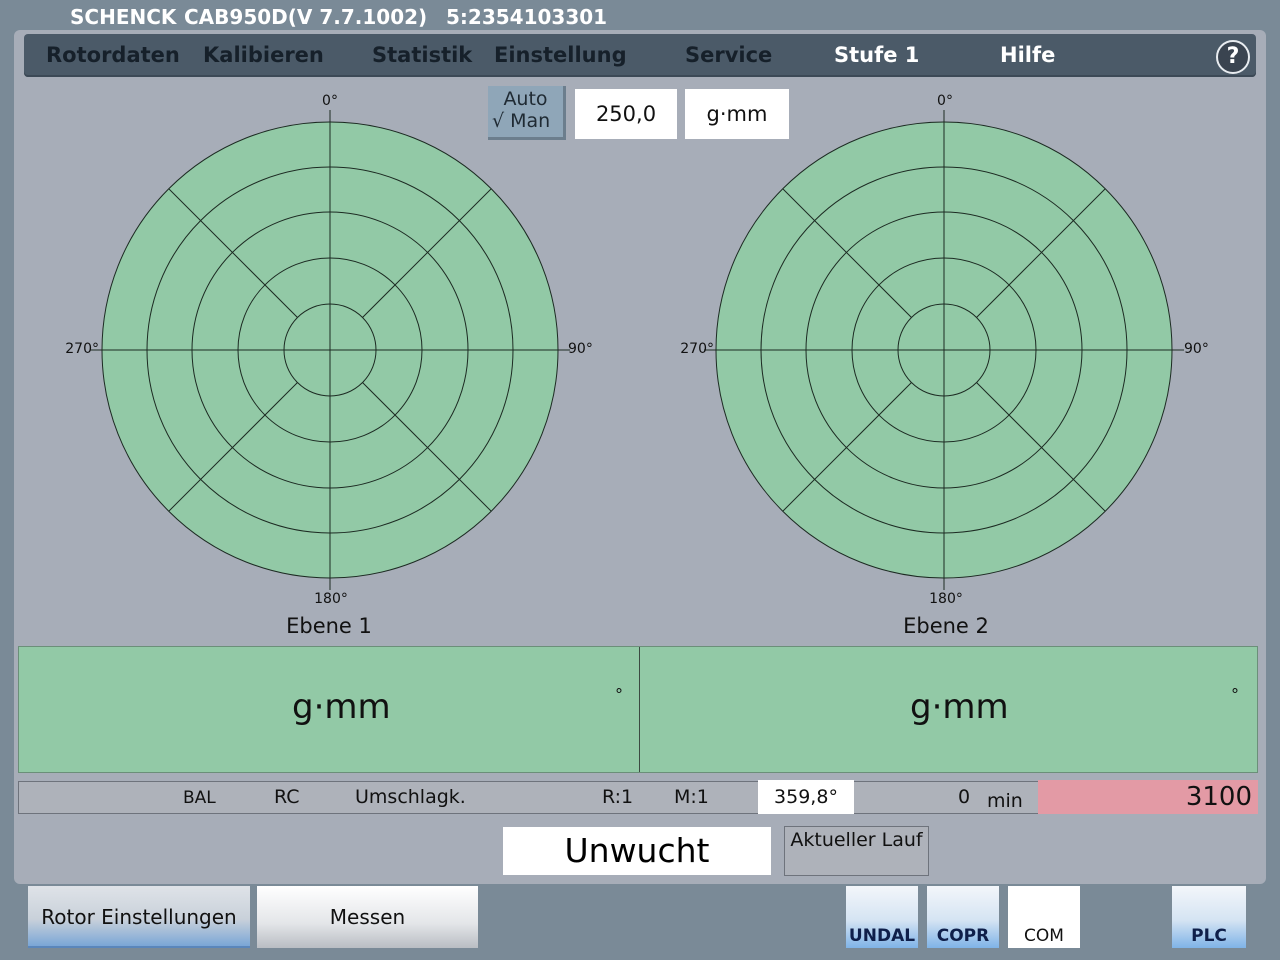  What do you see at coordinates (123, 17) in the screenshot?
I see `brand-name: SCHENCK` at bounding box center [123, 17].